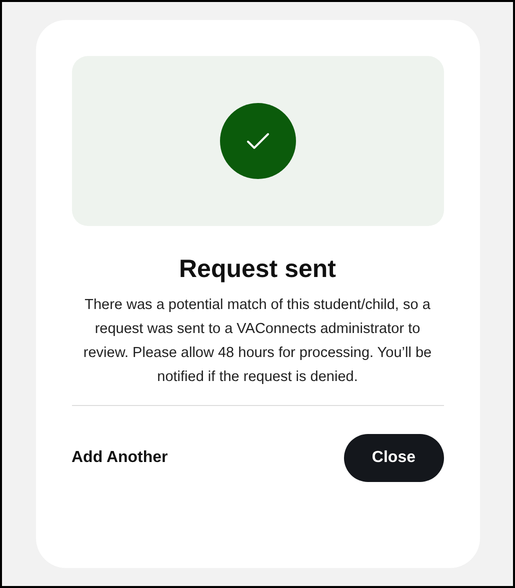  What do you see at coordinates (257, 342) in the screenshot?
I see `dialog-message: There was a potential match of this student/child, so a request was sent to a VAConnects administrator to review. Please allow 48 hours for processing. You’ll be notified if the request is denied.` at bounding box center [257, 342].